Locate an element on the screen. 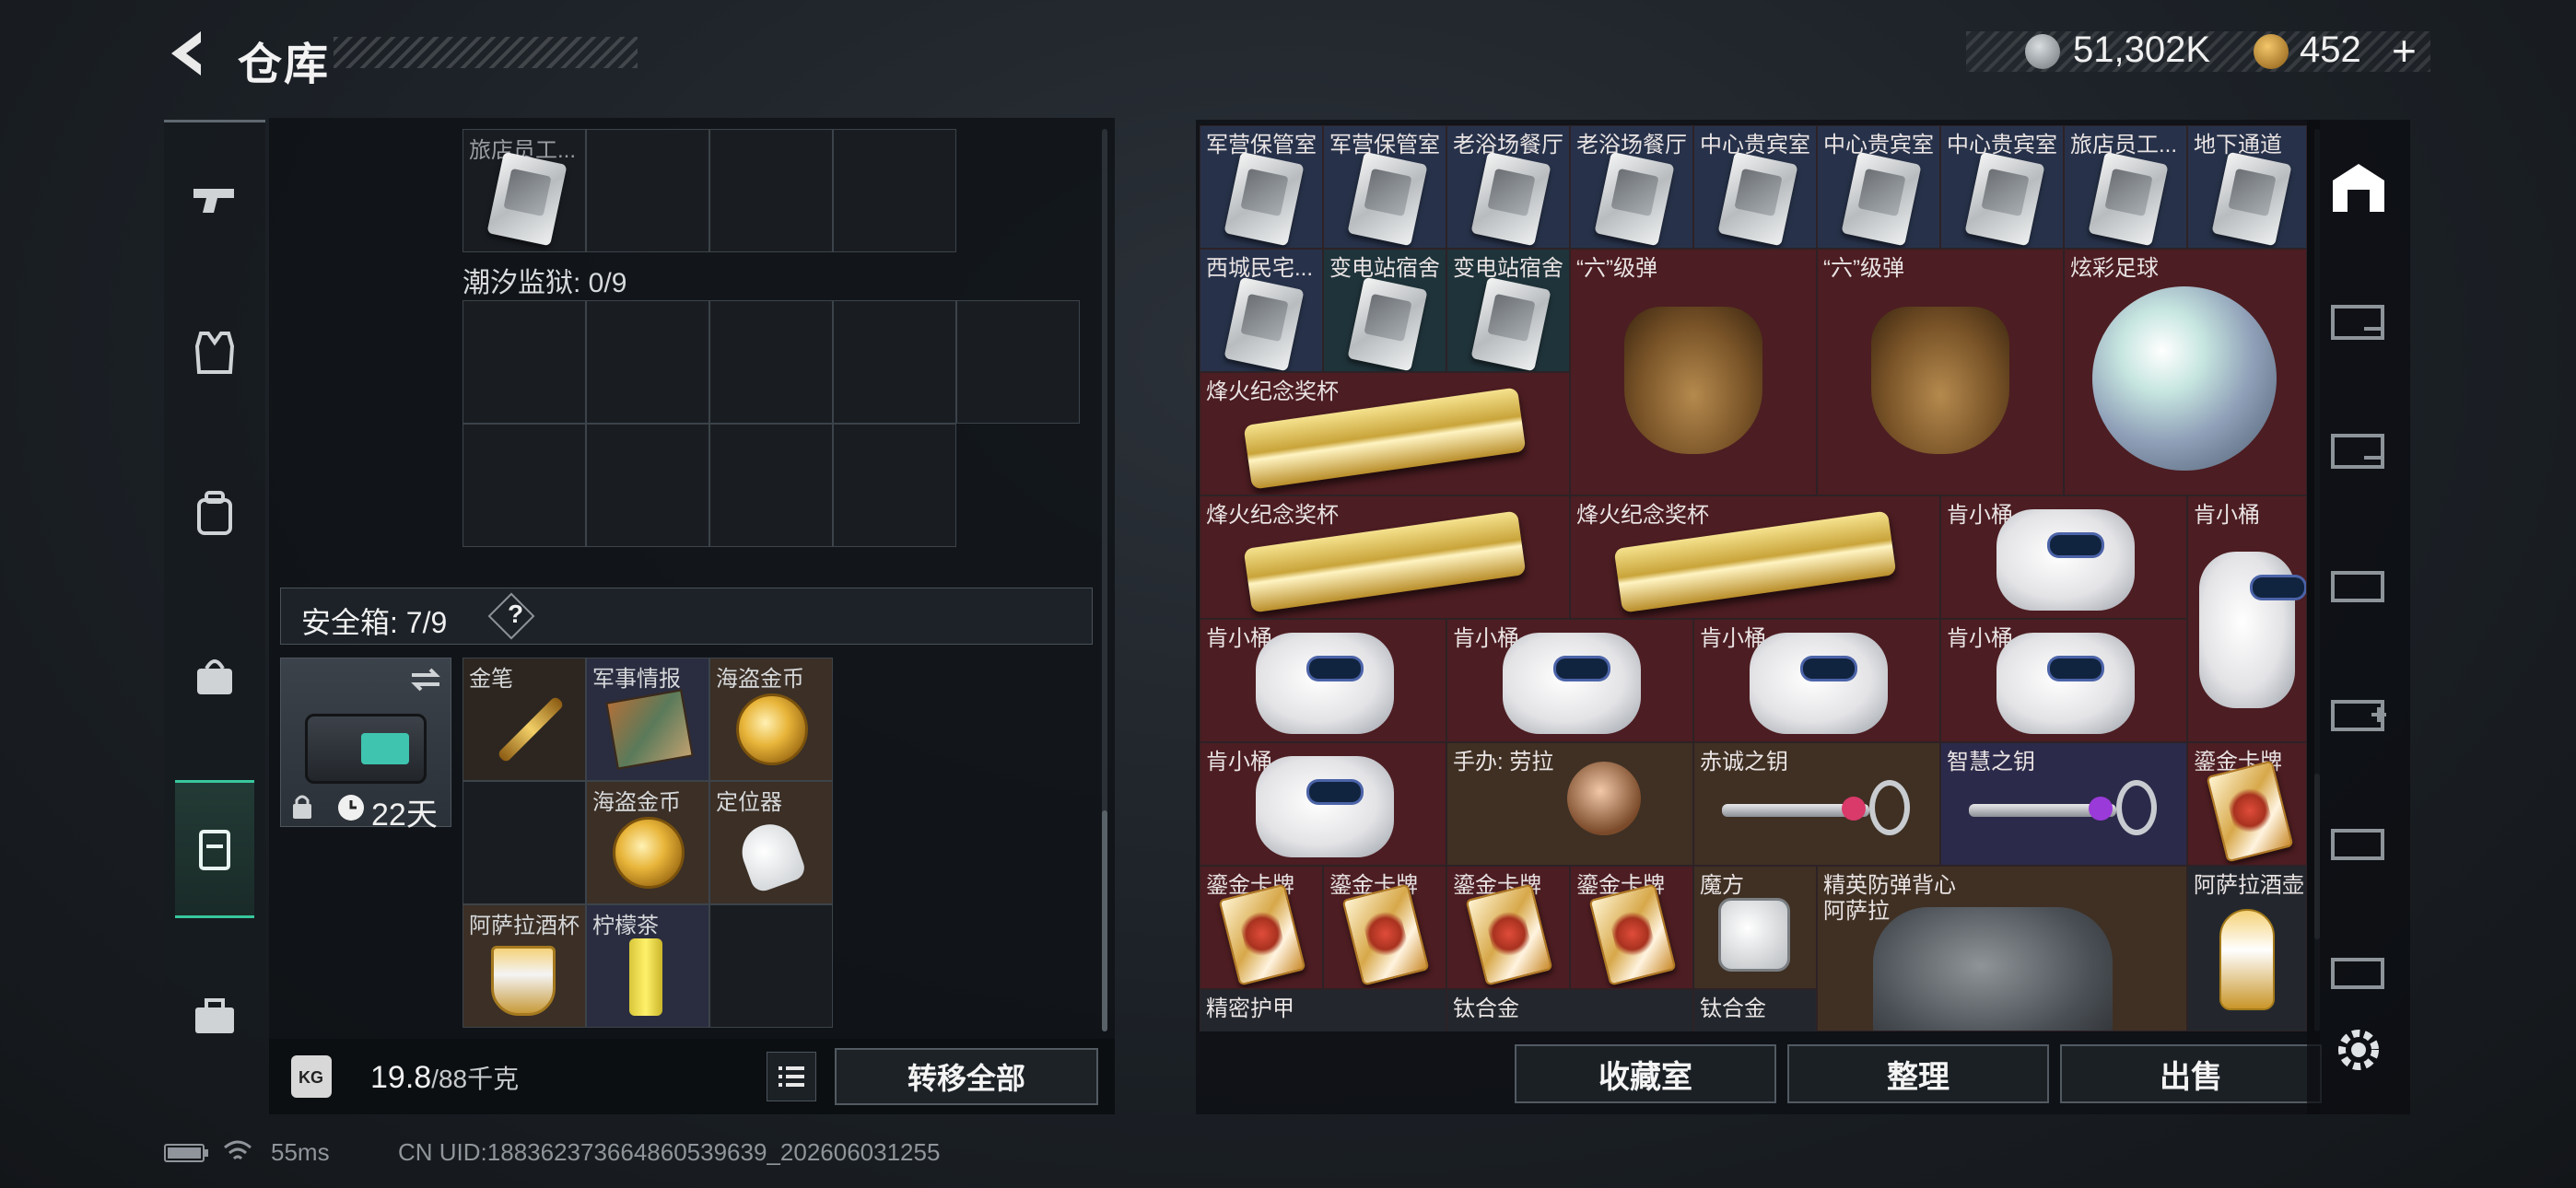 The width and height of the screenshot is (2576, 1188). tab-storage-iv4 is located at coordinates (2359, 971).